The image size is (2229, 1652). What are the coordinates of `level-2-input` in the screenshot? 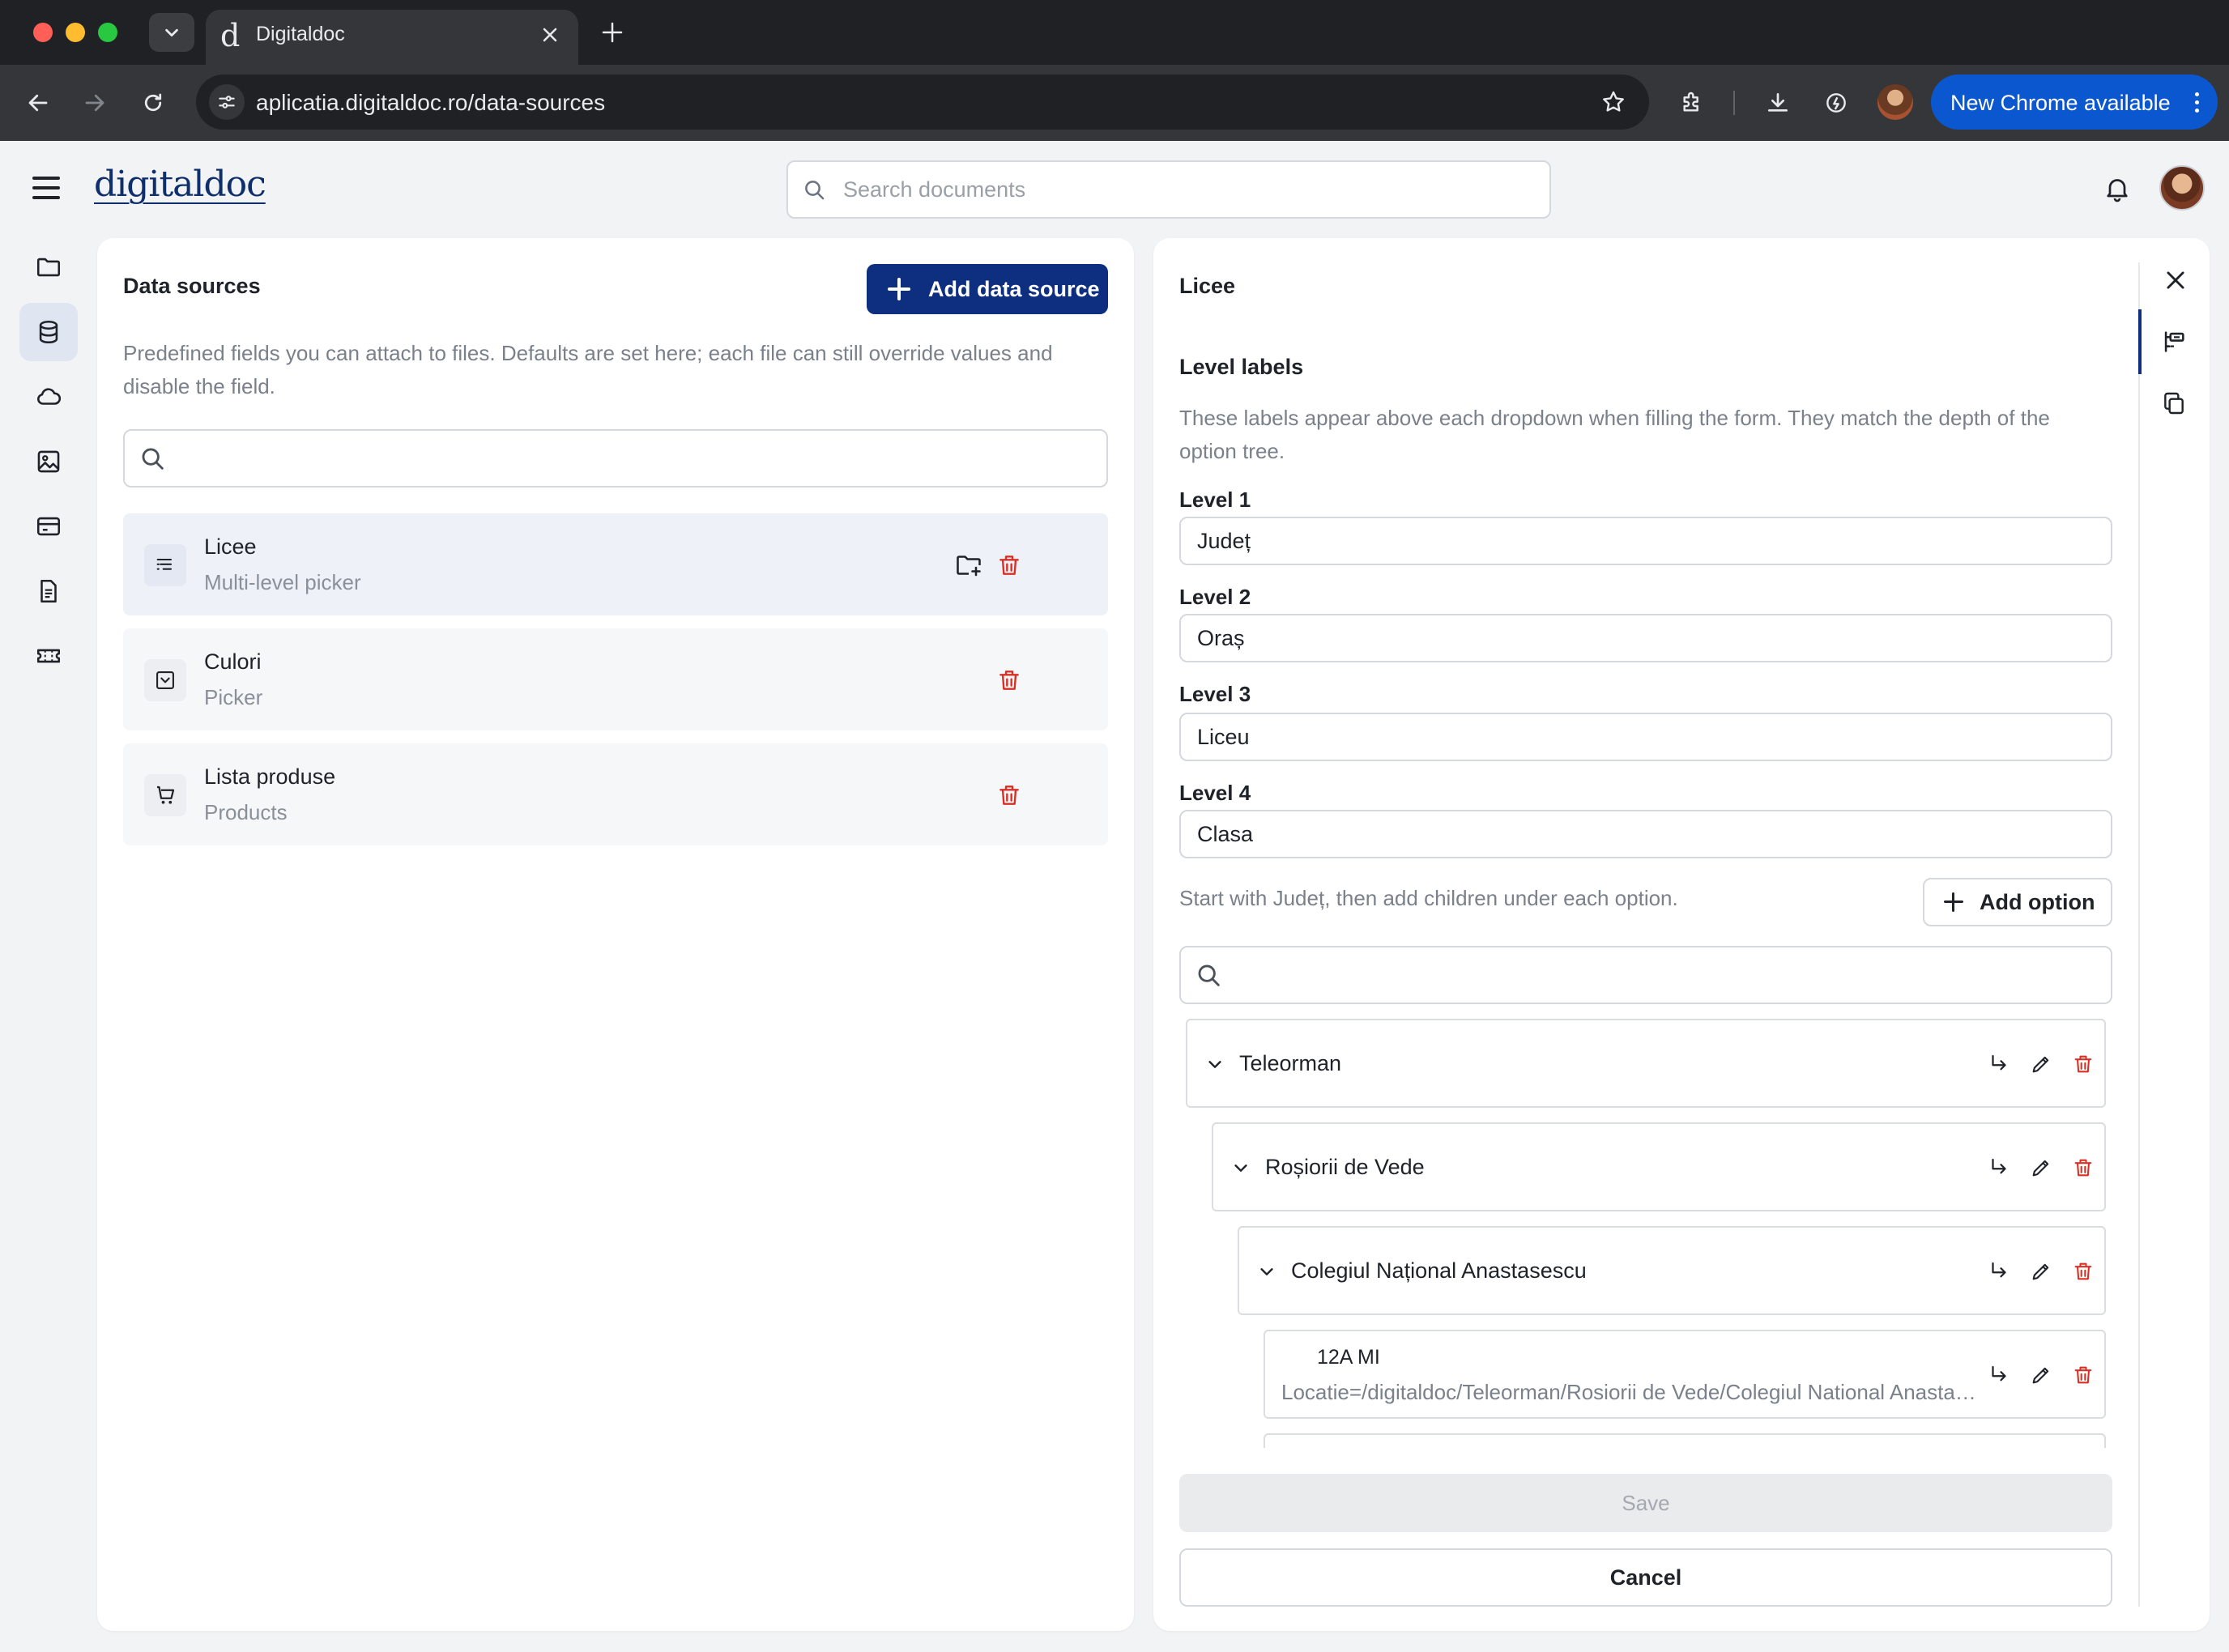 It's located at (1645, 638).